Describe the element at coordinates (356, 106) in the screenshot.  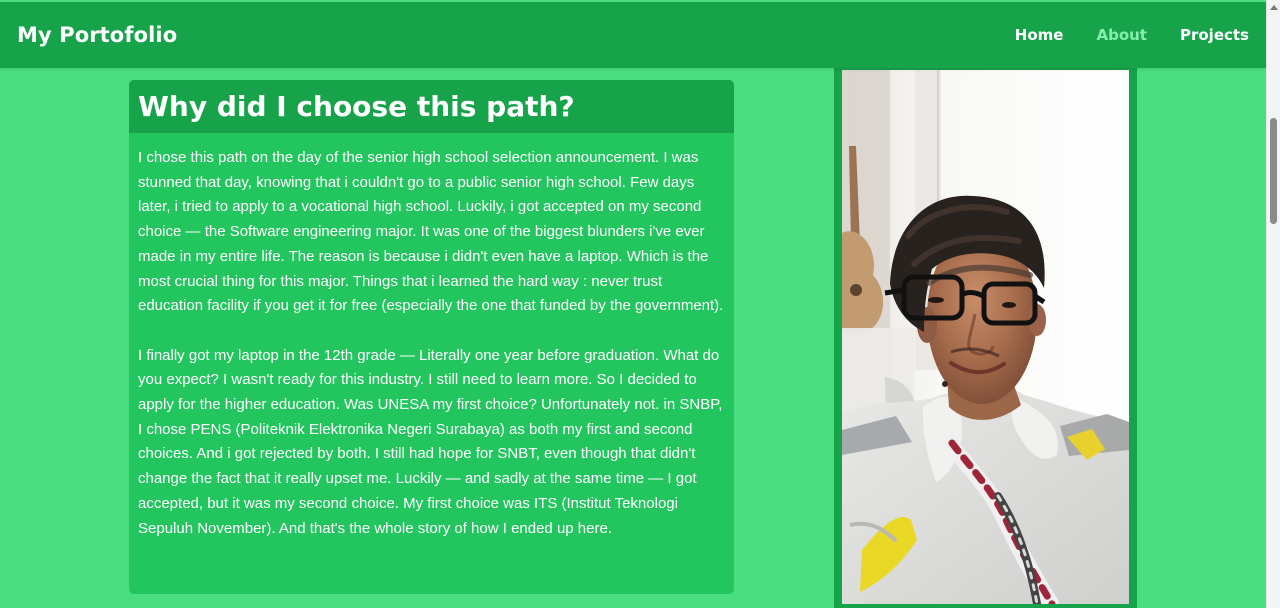
I see `card-title: Why did I choose this path?` at that location.